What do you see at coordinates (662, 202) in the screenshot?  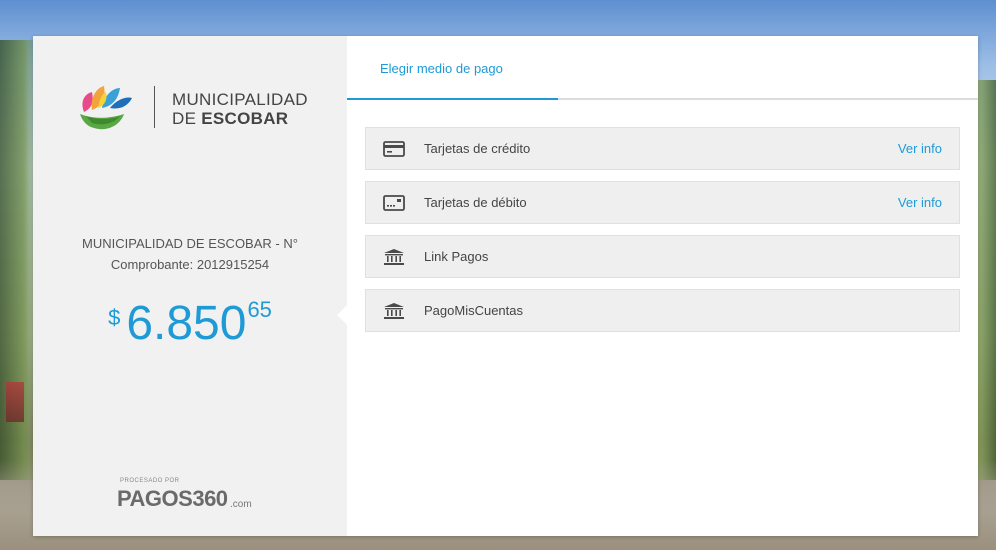 I see `method-debit-card: Tarjetas de débito Ver info` at bounding box center [662, 202].